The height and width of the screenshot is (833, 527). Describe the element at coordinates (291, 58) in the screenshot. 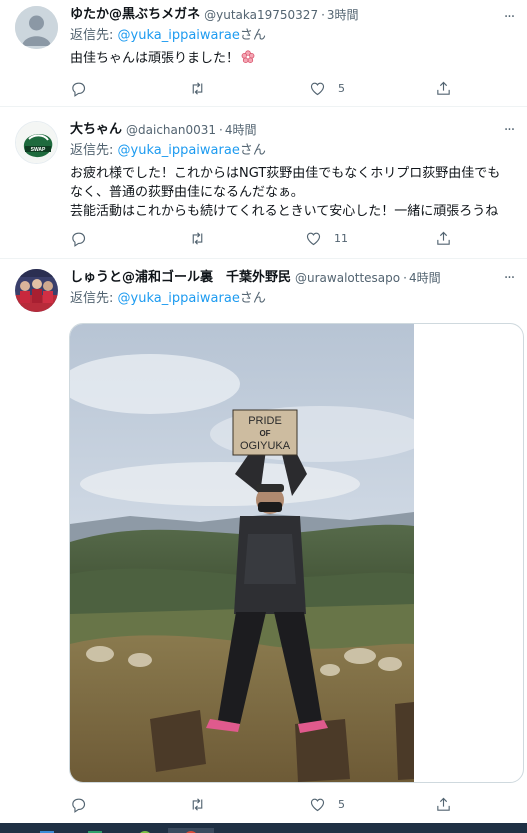

I see `tweet-text: 由佳ちゃんは頑張りました！` at that location.